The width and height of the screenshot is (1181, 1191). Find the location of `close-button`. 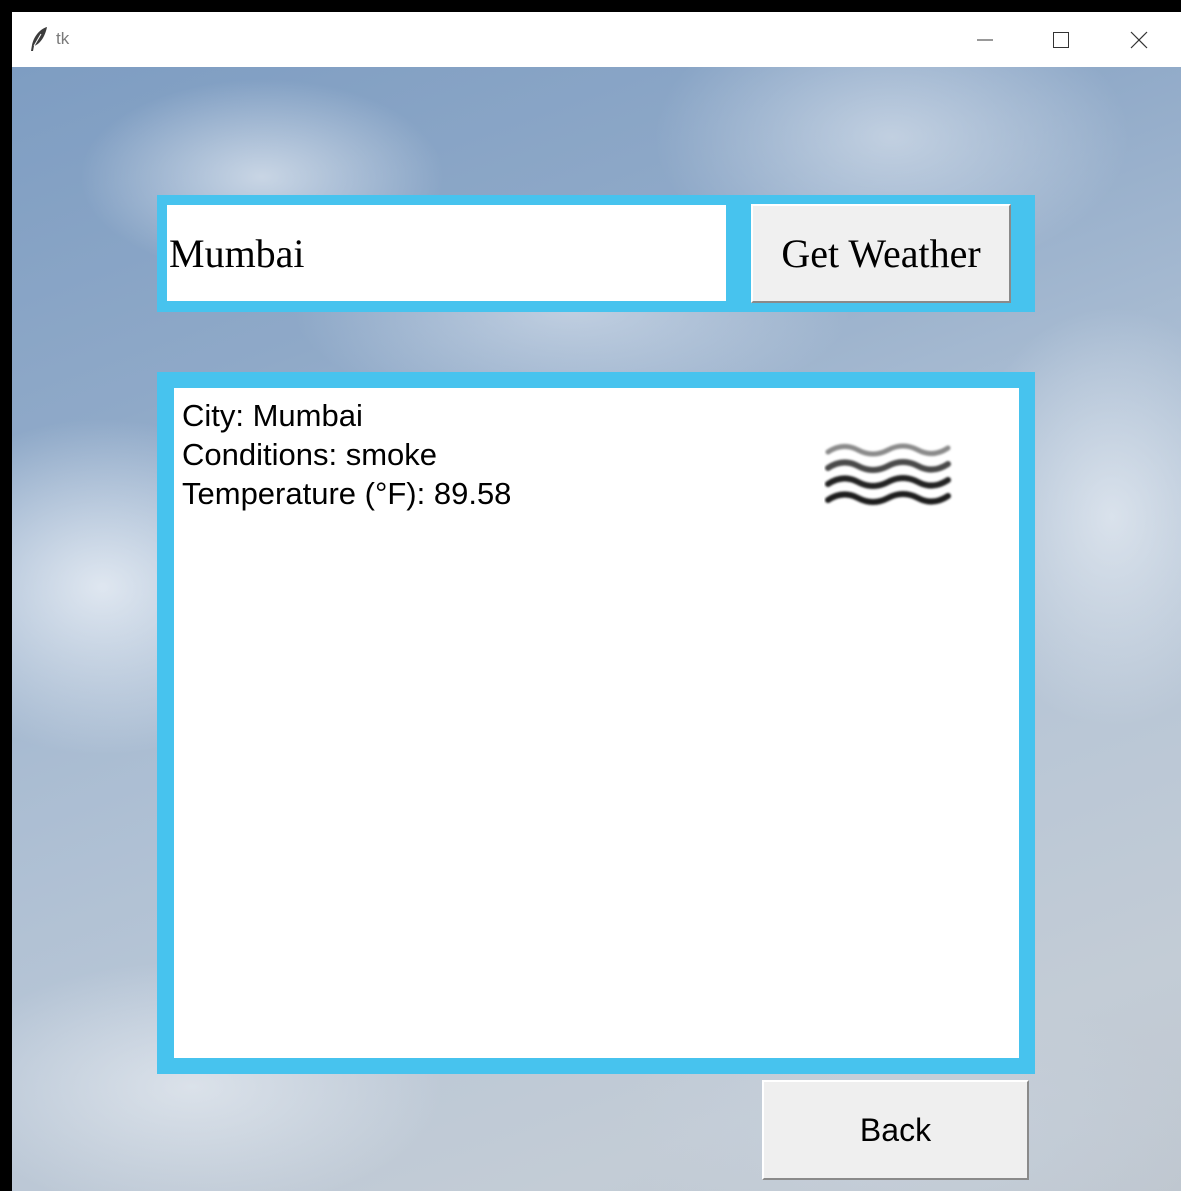

close-button is located at coordinates (1139, 39).